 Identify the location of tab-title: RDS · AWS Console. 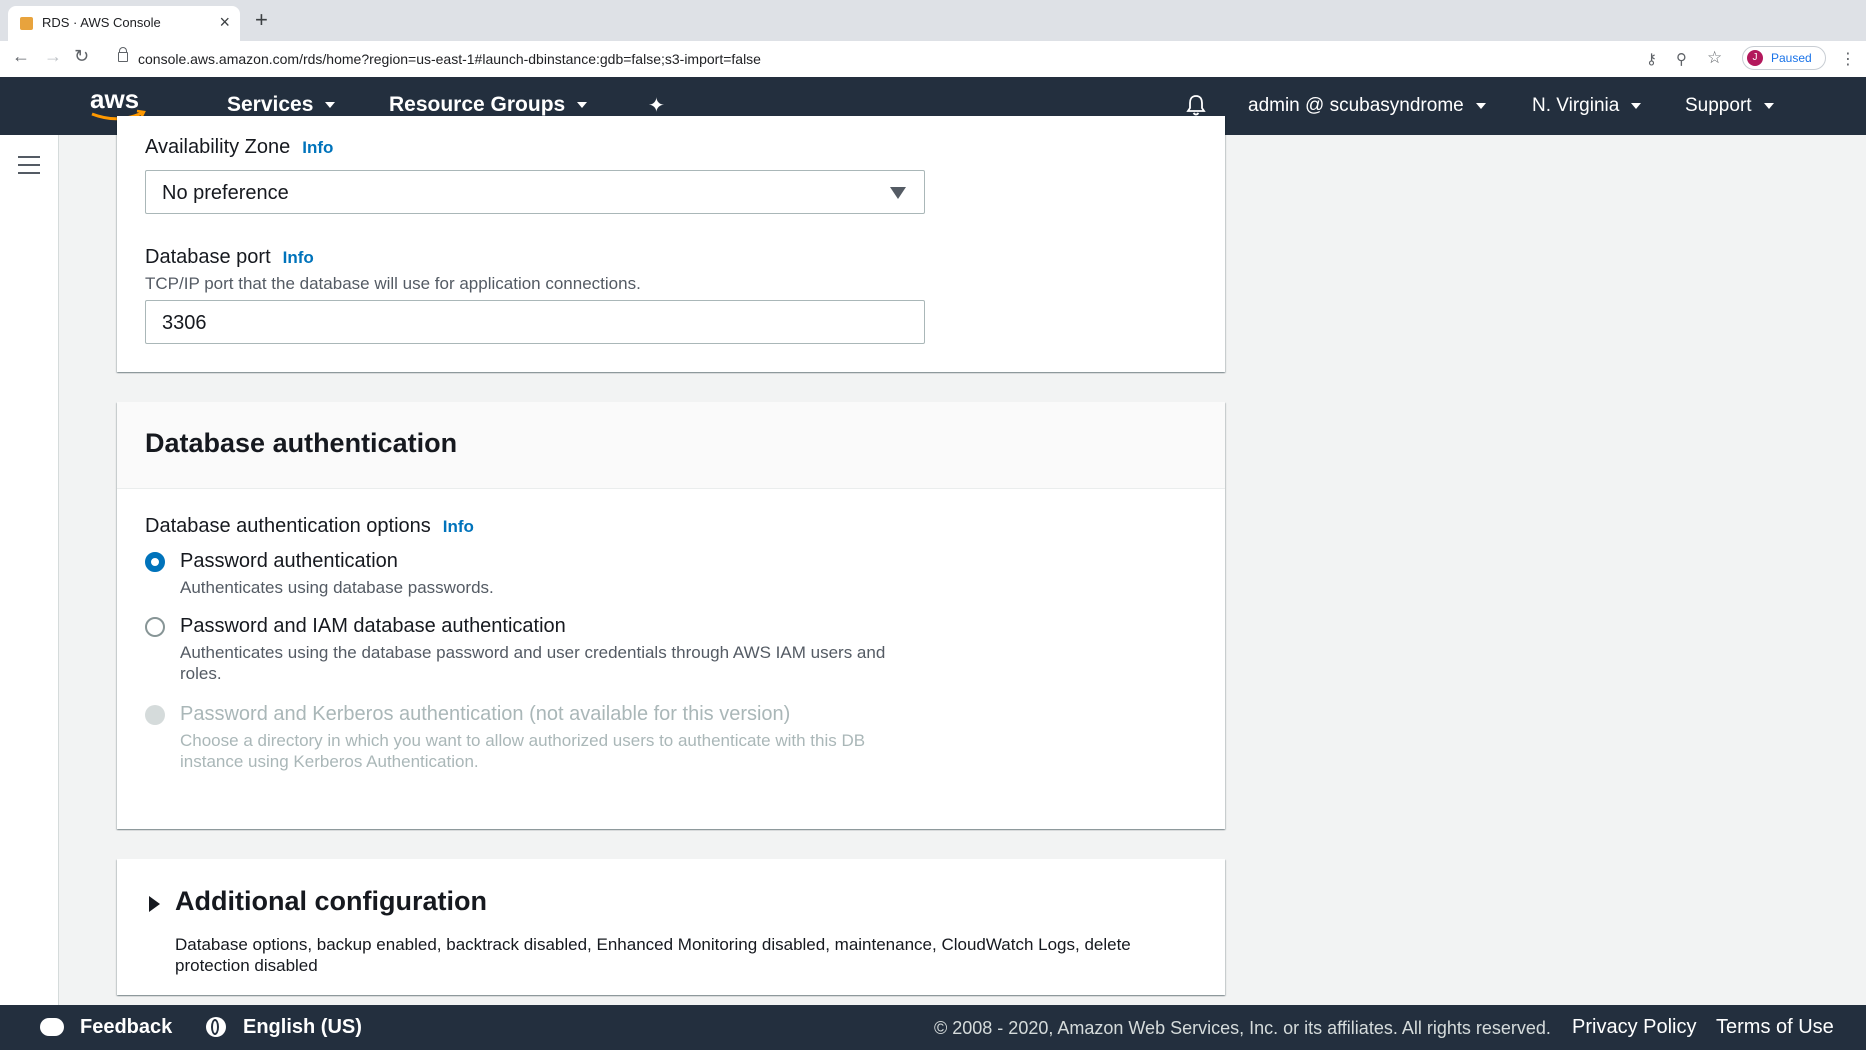
(101, 22).